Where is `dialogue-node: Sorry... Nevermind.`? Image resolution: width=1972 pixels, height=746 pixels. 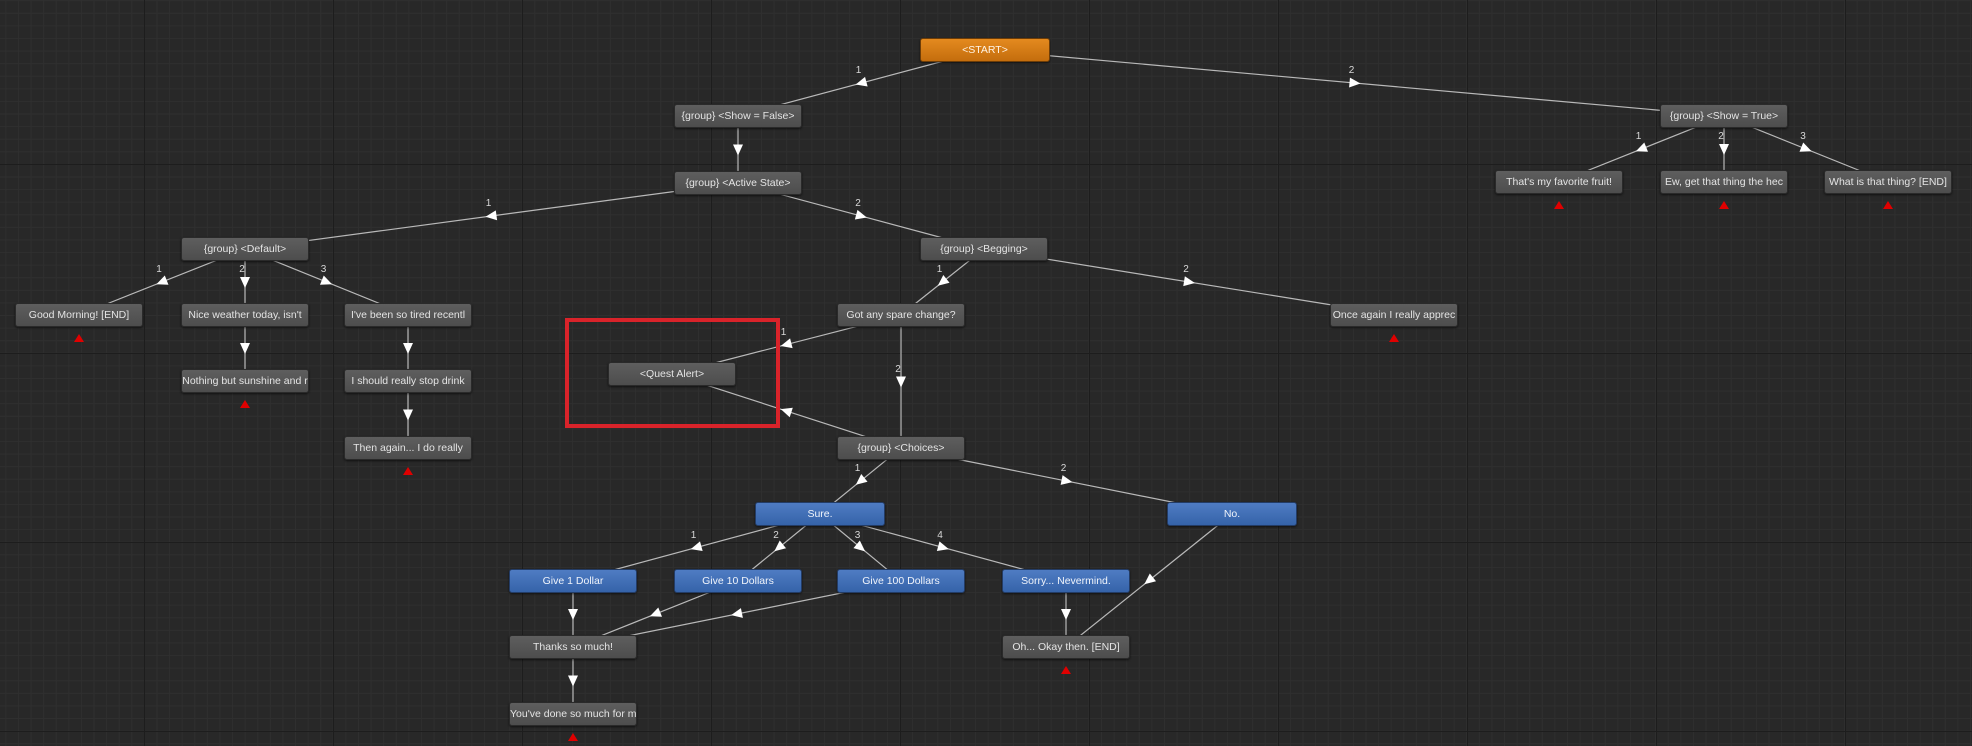
dialogue-node: Sorry... Nevermind. is located at coordinates (1066, 581).